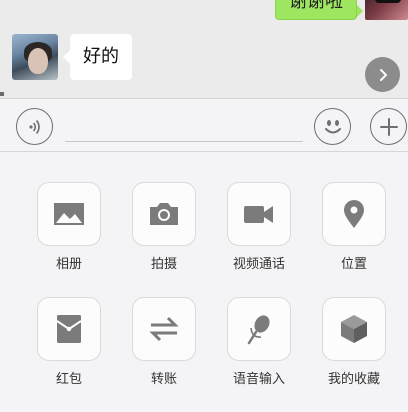  I want to click on location-pin-icon, so click(354, 214).